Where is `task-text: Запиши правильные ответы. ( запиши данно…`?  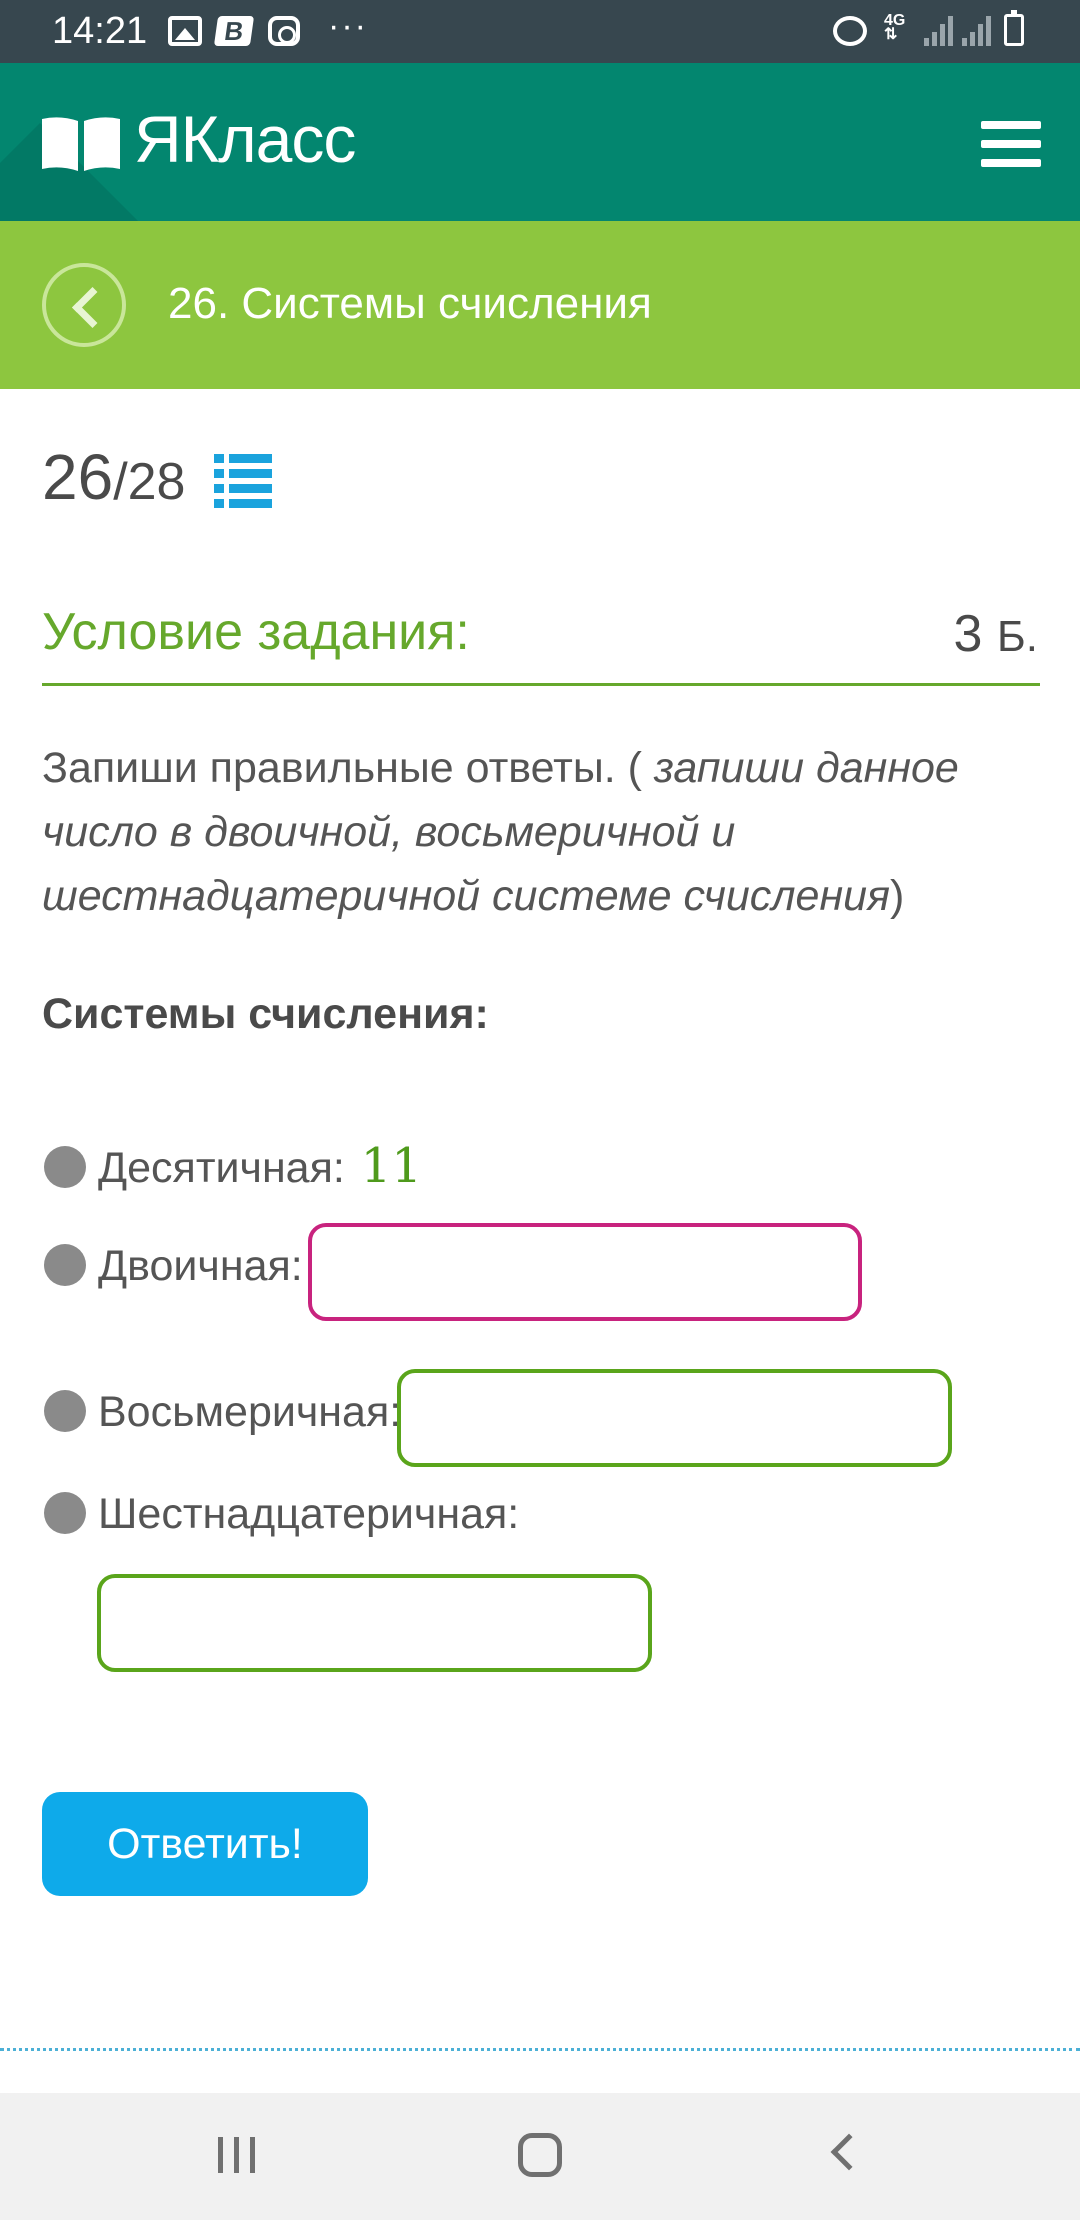
task-text: Запиши правильные ответы. ( запиши данно… is located at coordinates (542, 832).